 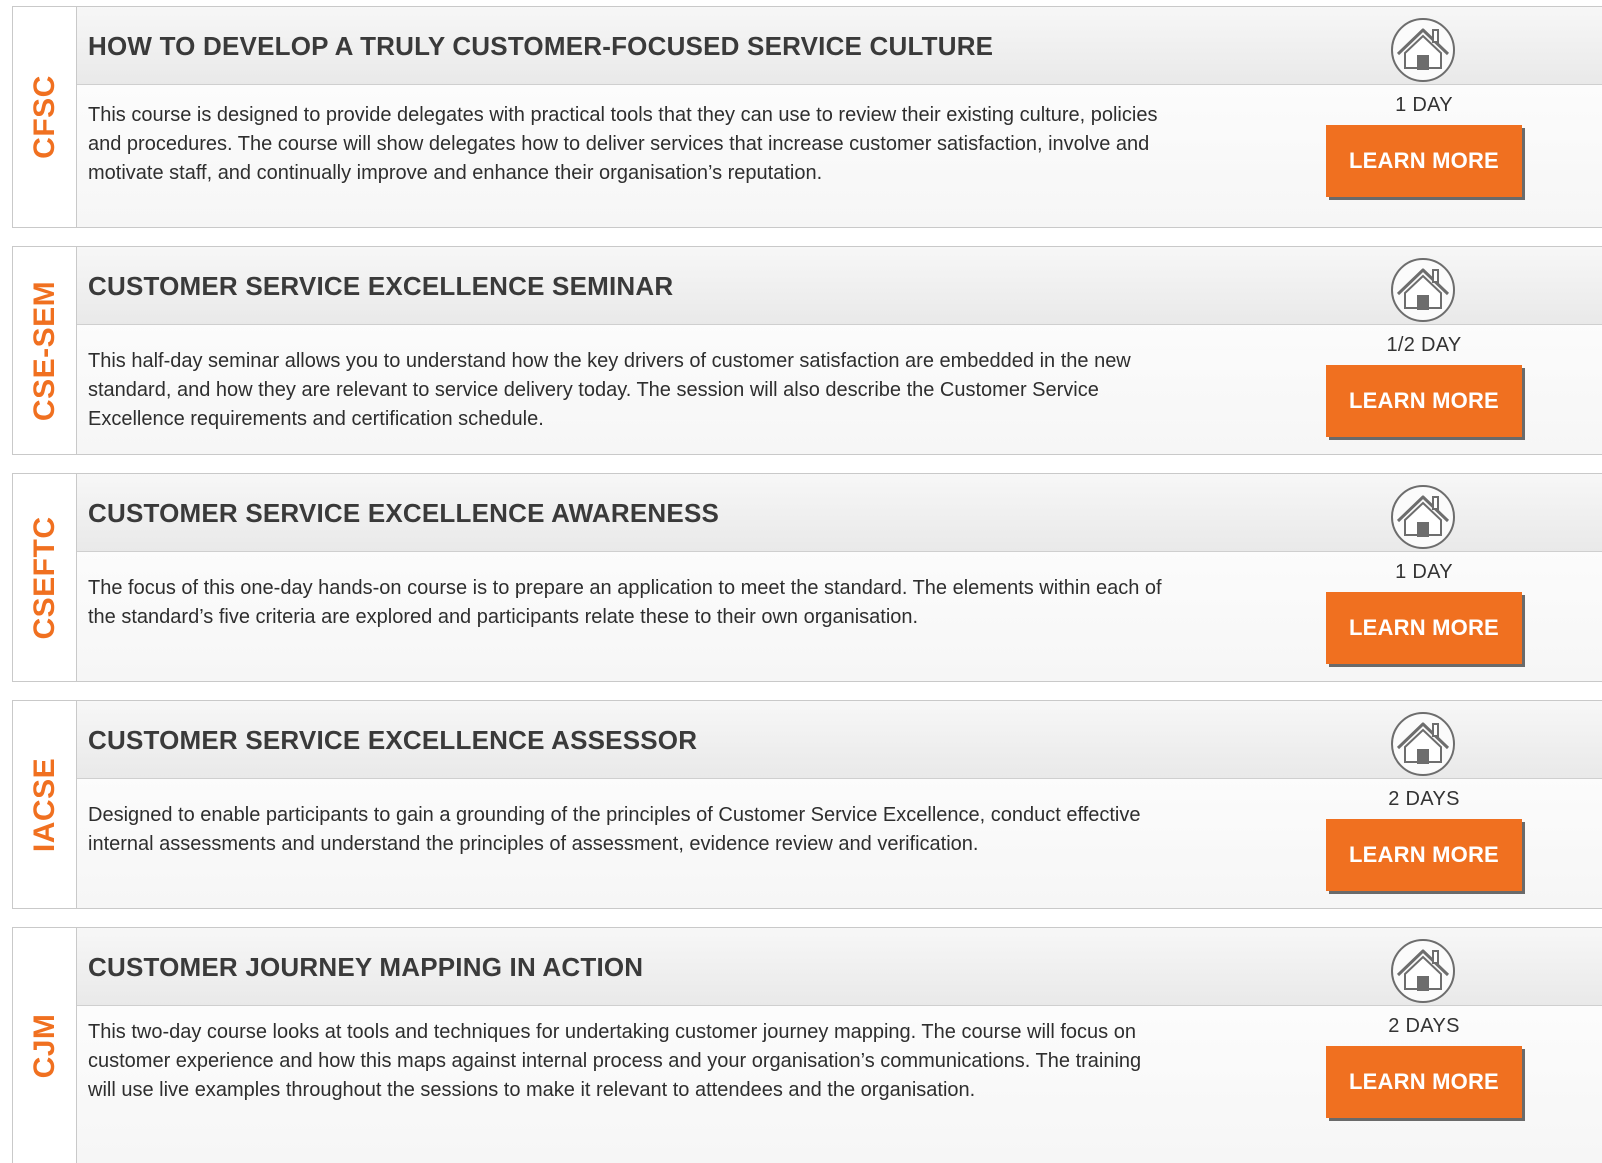 What do you see at coordinates (366, 967) in the screenshot?
I see `course-title: CUSTOMER JOURNEY MAPPING IN ACTION` at bounding box center [366, 967].